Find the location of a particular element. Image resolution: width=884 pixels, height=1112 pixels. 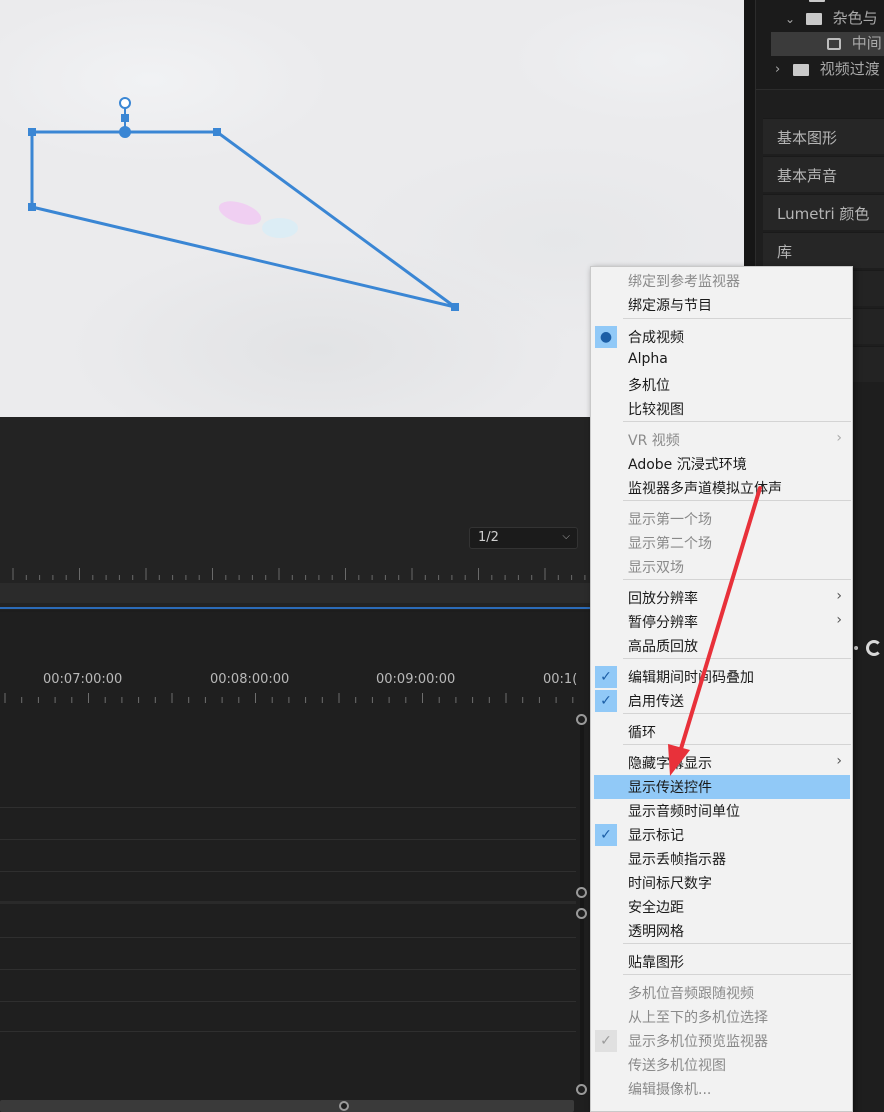

menu-item: 循环 is located at coordinates (722, 732).